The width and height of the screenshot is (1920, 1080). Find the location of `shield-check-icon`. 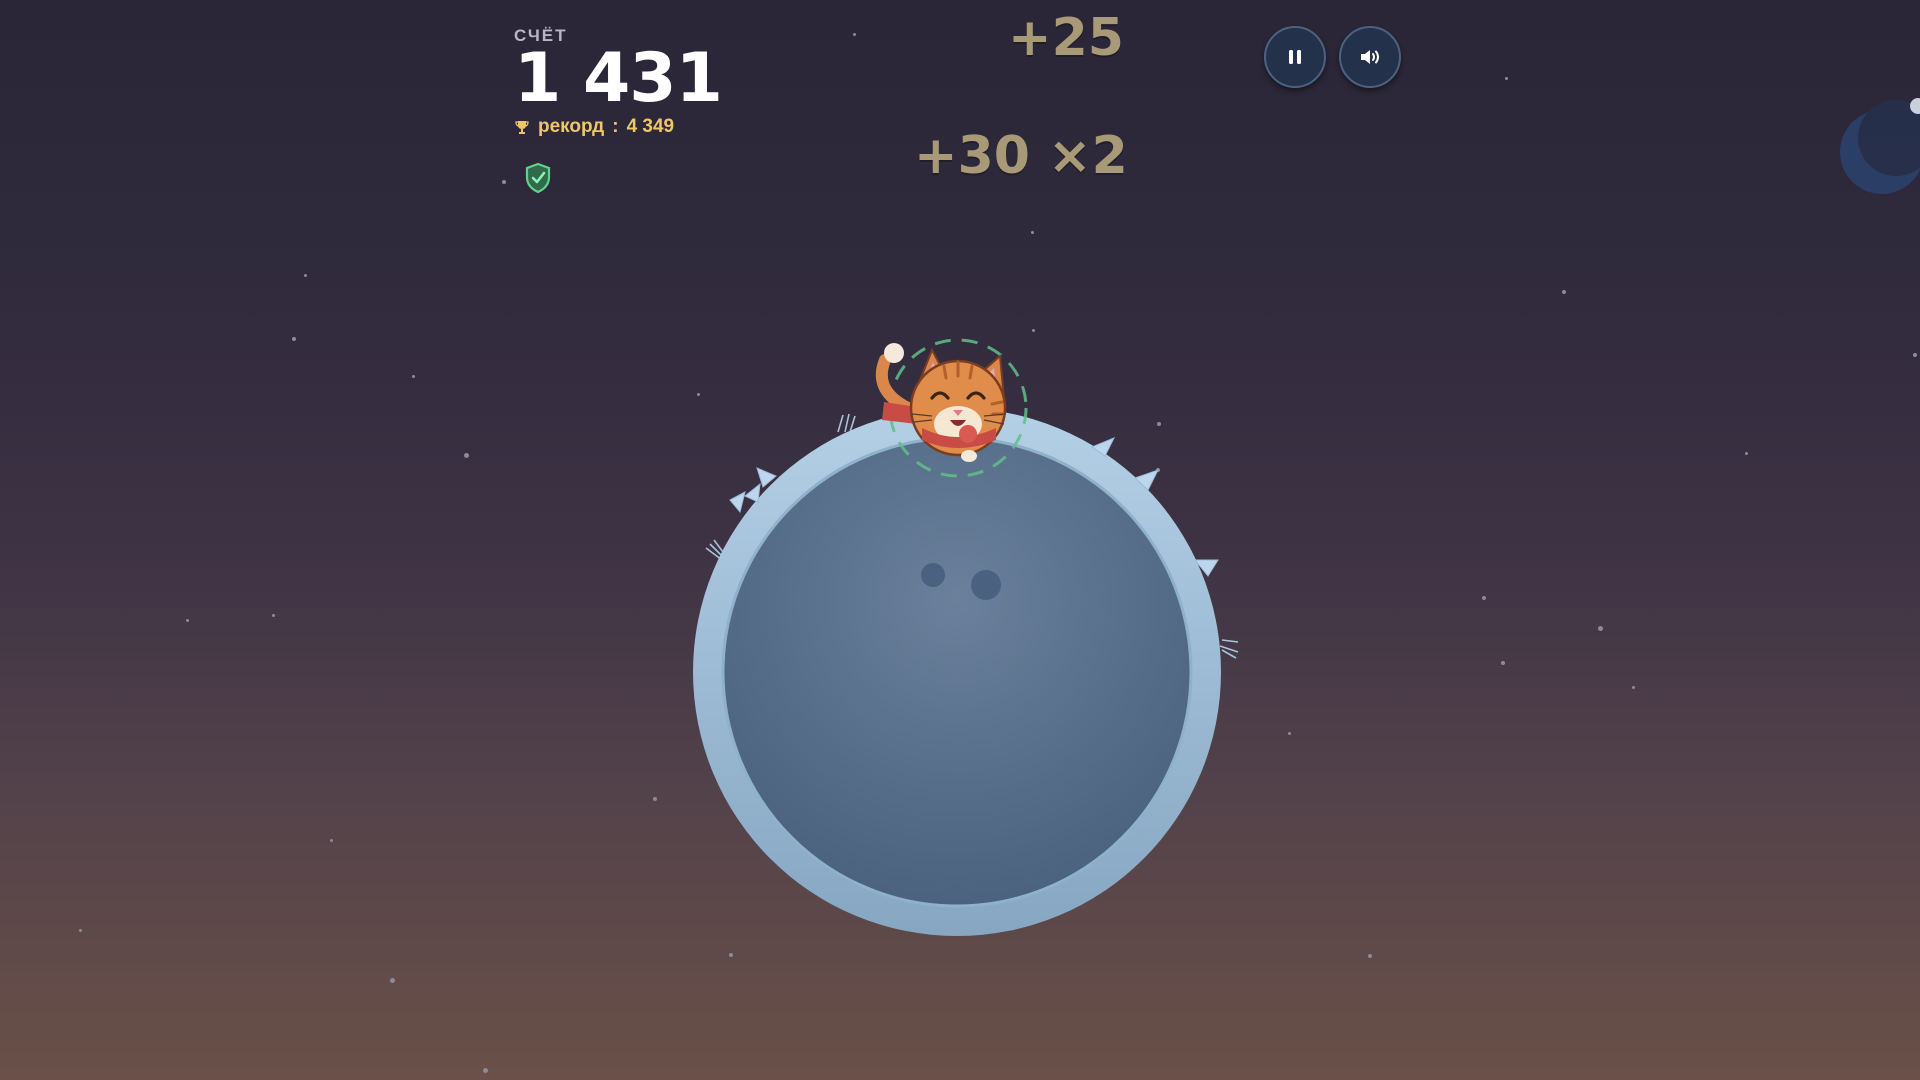

shield-check-icon is located at coordinates (538, 178).